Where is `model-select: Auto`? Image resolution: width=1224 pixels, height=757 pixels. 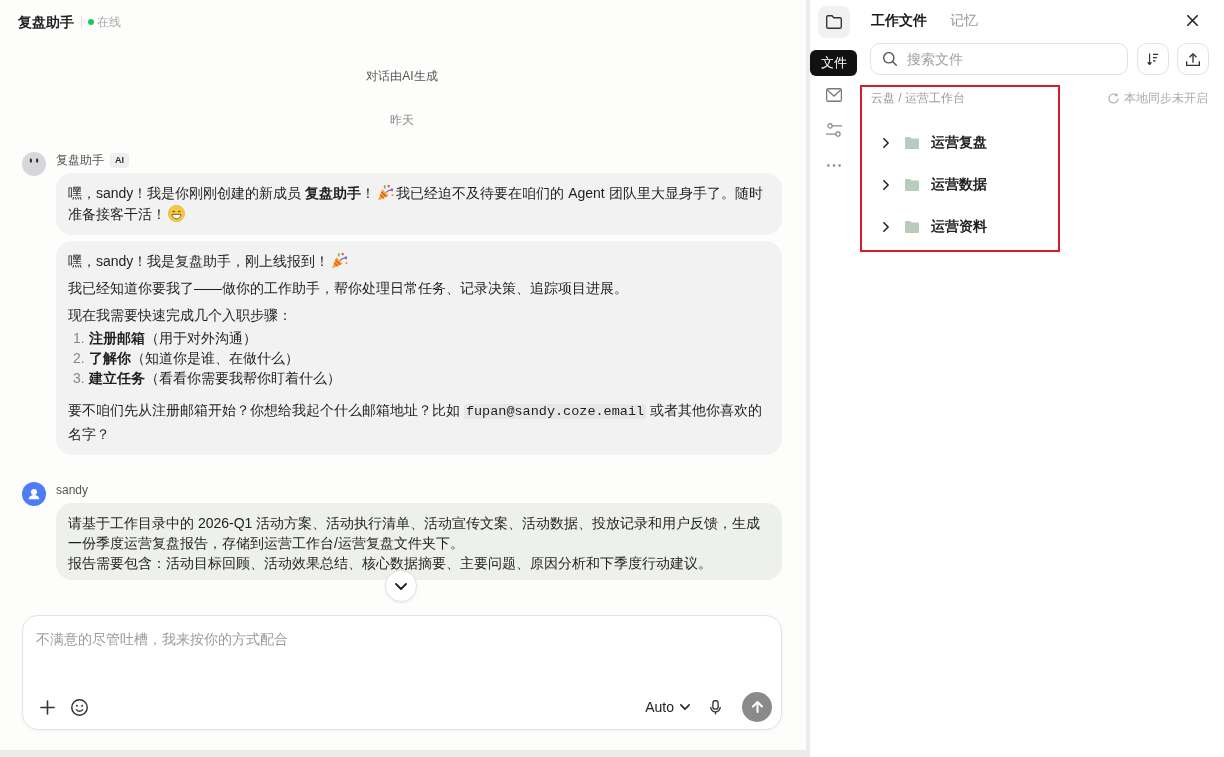
model-select: Auto is located at coordinates (667, 707).